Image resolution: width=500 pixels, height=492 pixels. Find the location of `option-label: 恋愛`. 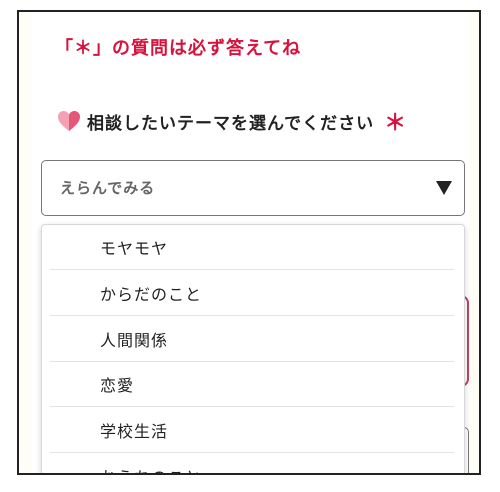

option-label: 恋愛 is located at coordinates (117, 385).